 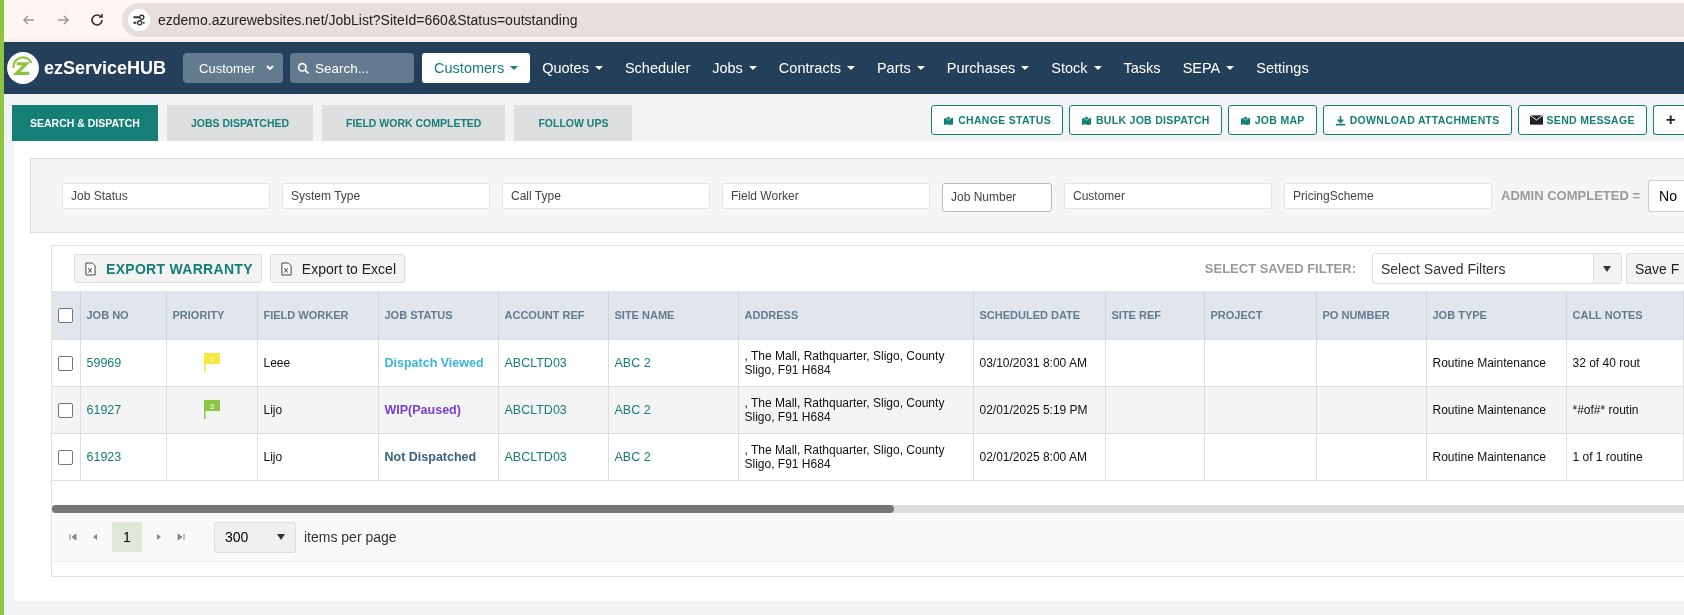 I want to click on column-header: JOB TYPE, so click(x=1459, y=315).